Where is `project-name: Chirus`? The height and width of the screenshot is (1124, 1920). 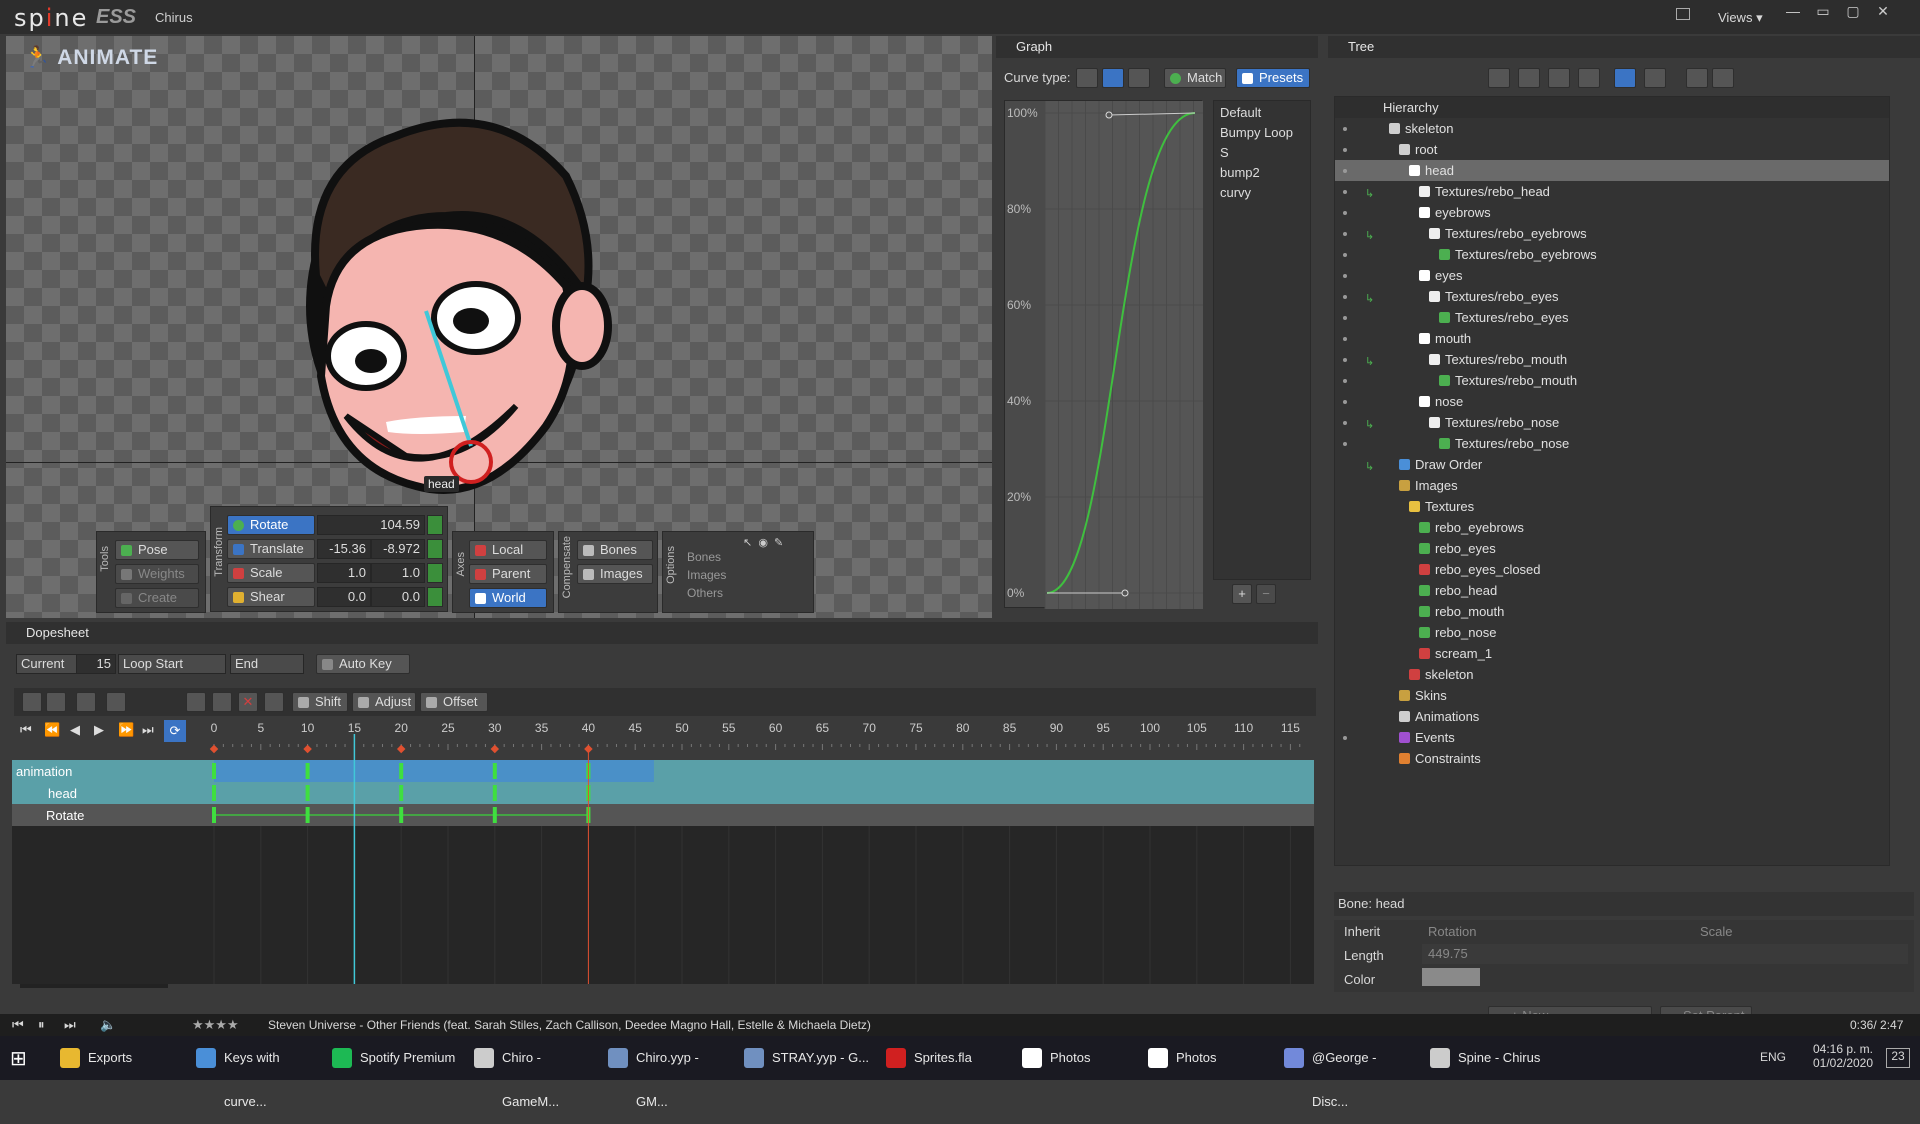 project-name: Chirus is located at coordinates (174, 17).